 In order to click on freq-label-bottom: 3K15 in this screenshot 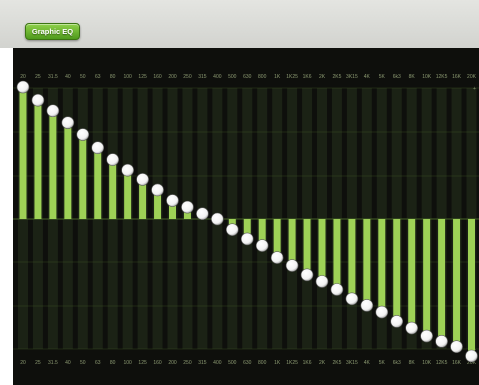, I will do `click(352, 363)`.